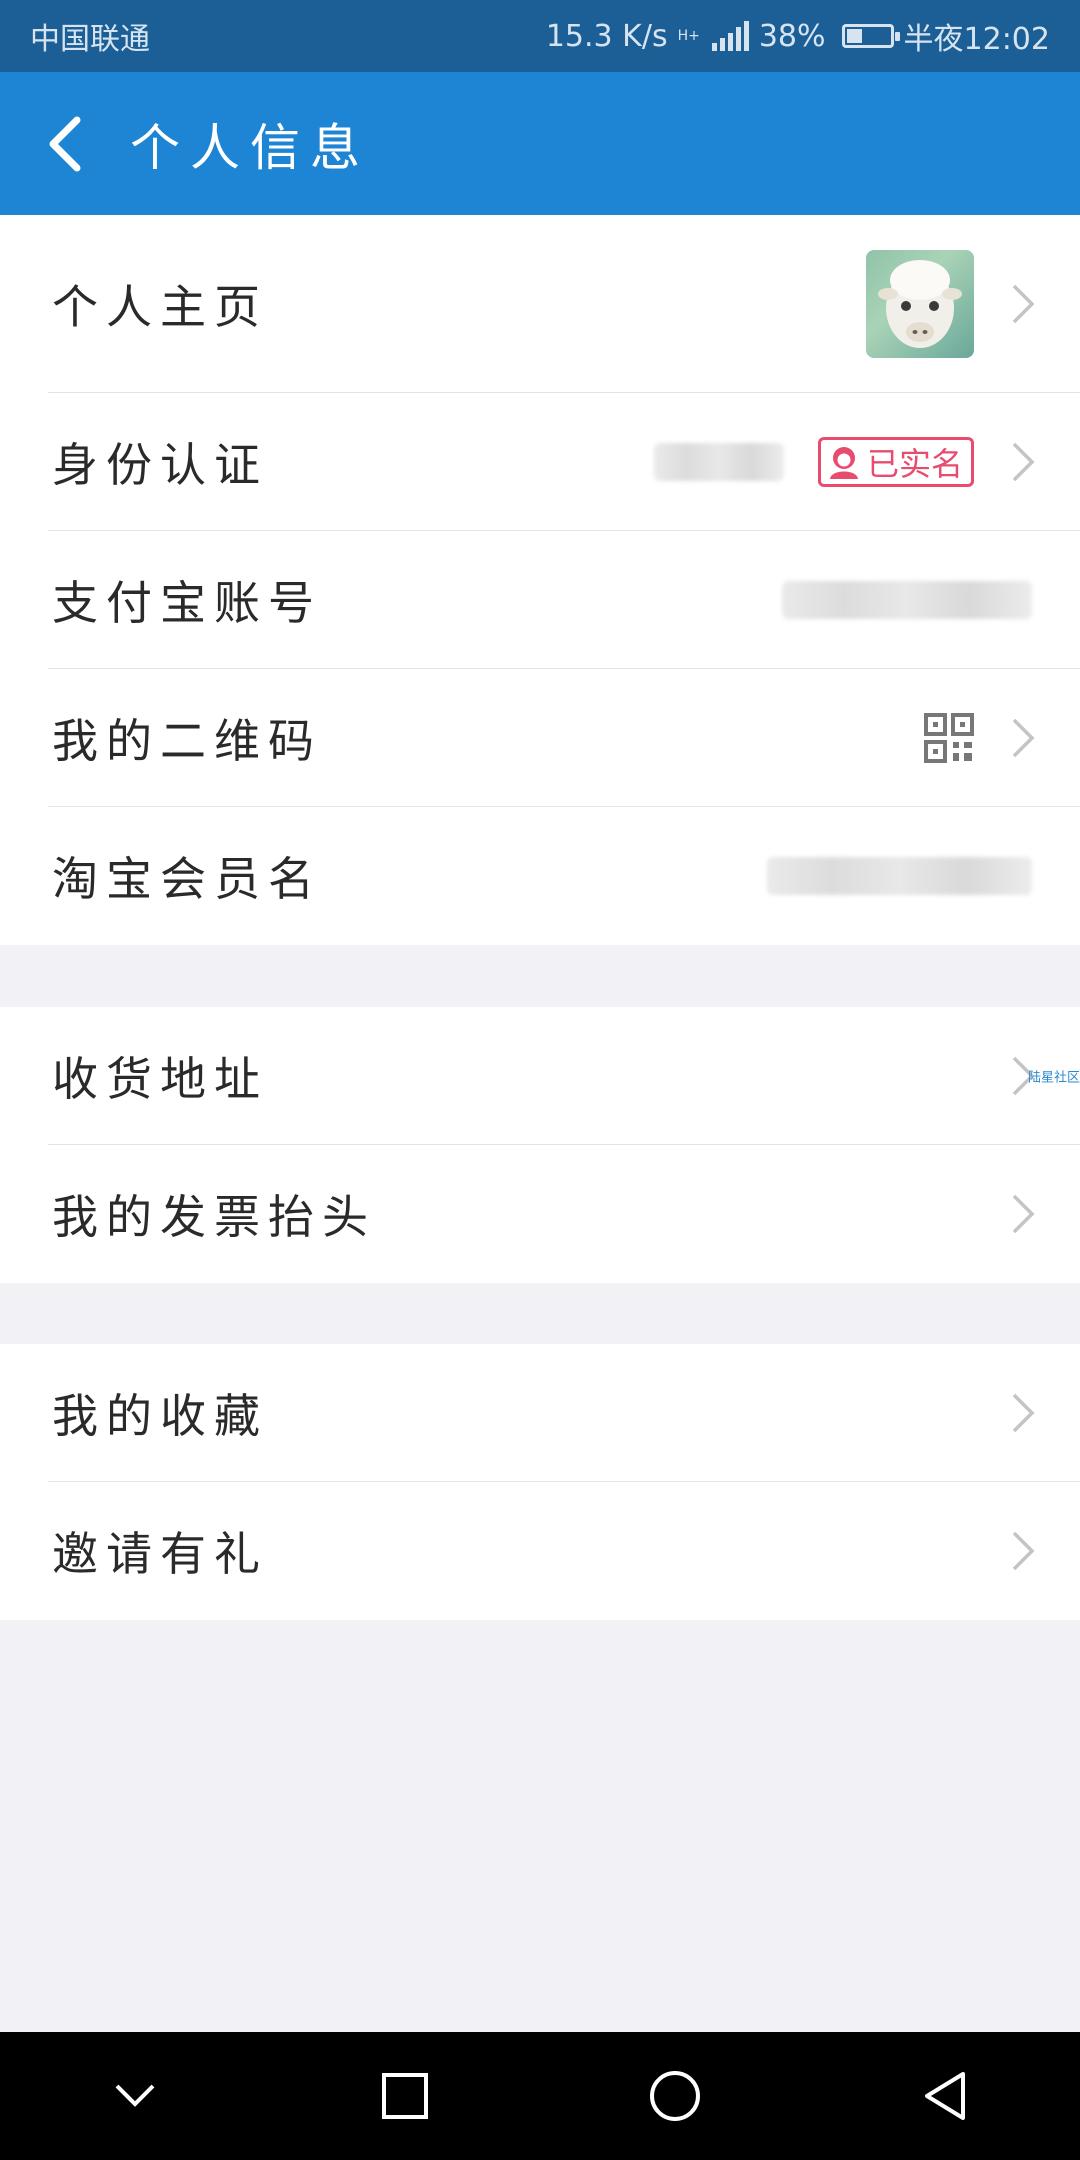 This screenshot has height=2160, width=1080. What do you see at coordinates (540, 36) in the screenshot?
I see `status-bar: 中国联通 15.3 K/s H+ 38% 半夜12:02` at bounding box center [540, 36].